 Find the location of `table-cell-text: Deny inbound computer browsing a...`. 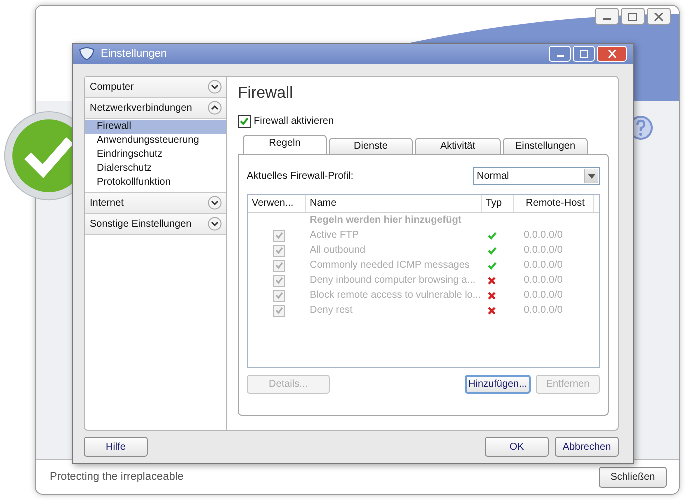

table-cell-text: Deny inbound computer browsing a... is located at coordinates (393, 280).